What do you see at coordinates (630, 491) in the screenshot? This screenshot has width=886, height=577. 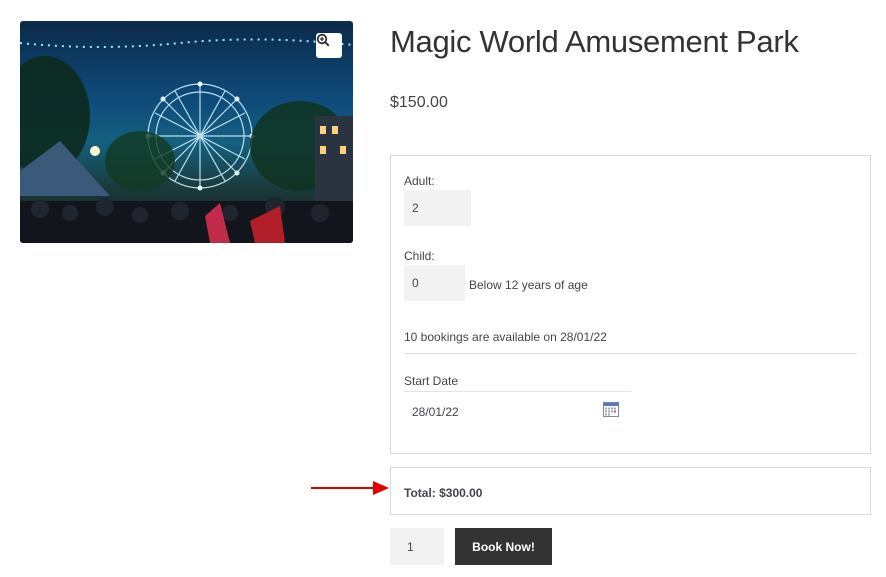 I see `total-box: Total: $300.00` at bounding box center [630, 491].